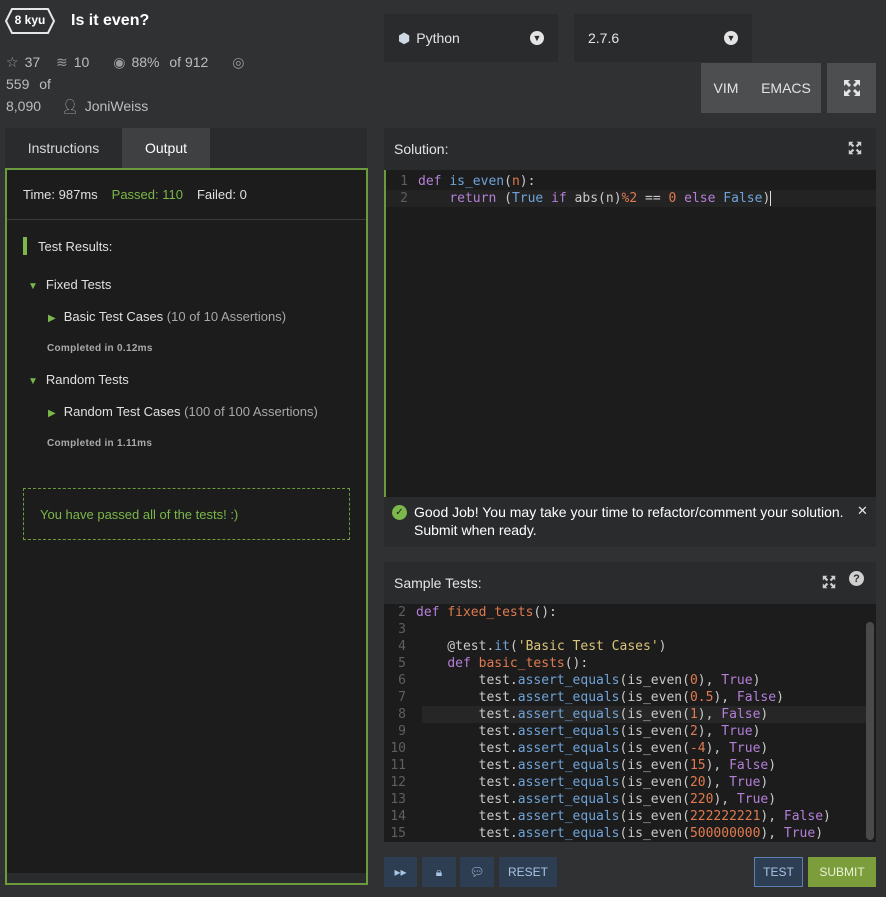 Image resolution: width=886 pixels, height=897 pixels. Describe the element at coordinates (438, 38) in the screenshot. I see `language-value: Python` at that location.